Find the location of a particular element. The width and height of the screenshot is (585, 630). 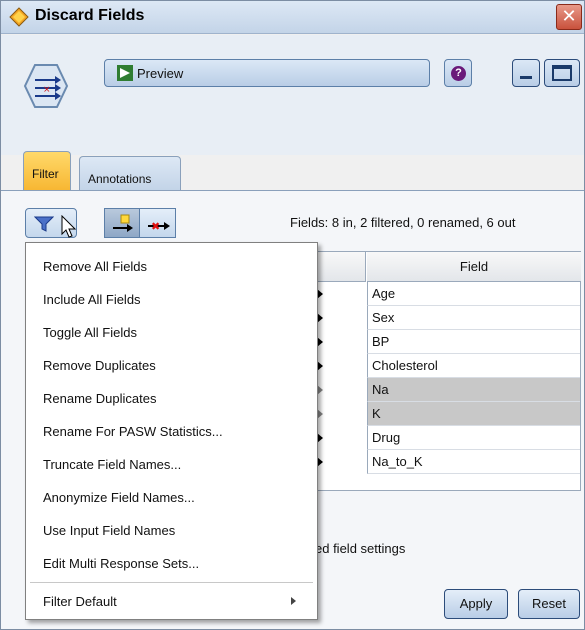

field-arrow-icon is located at coordinates (123, 223).